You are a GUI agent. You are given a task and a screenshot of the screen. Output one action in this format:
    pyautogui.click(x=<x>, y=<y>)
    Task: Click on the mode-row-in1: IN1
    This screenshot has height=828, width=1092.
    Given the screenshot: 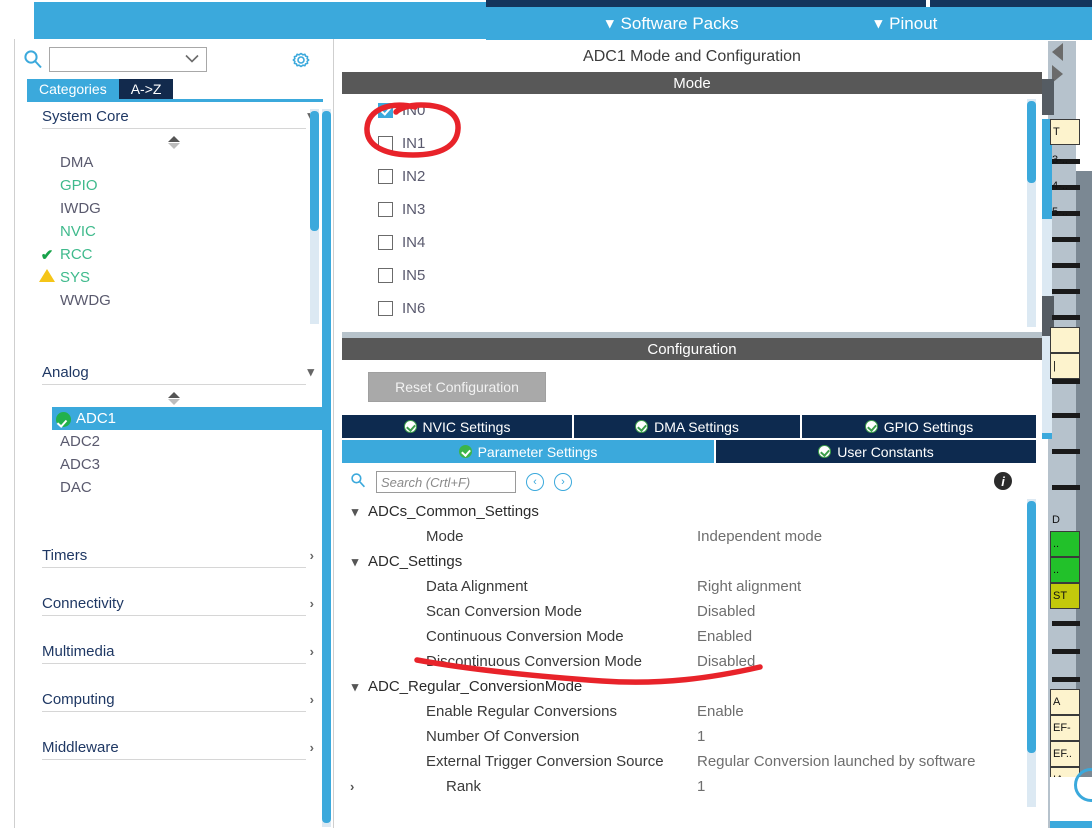 What is the action you would take?
    pyautogui.click(x=692, y=143)
    